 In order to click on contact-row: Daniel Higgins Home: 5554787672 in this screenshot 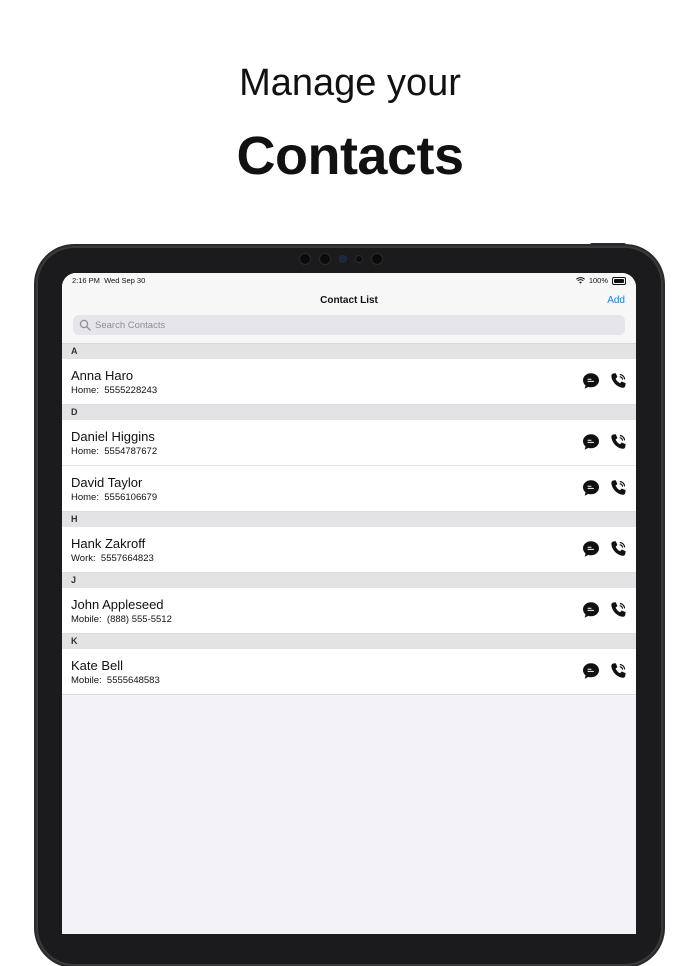, I will do `click(349, 443)`.